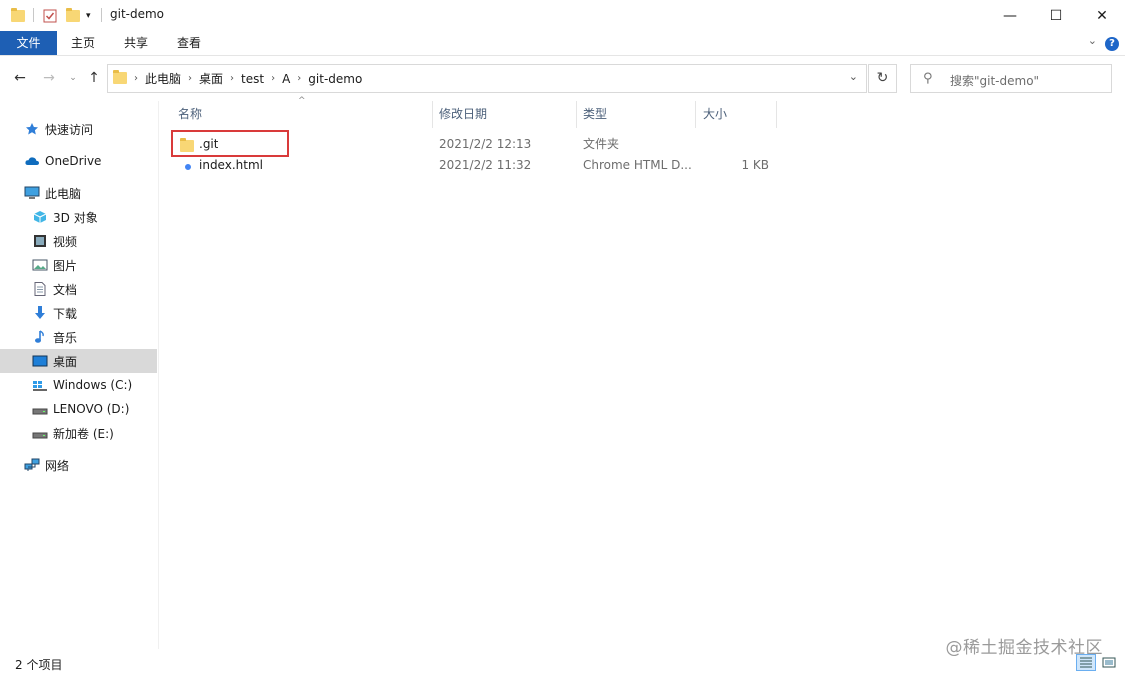  What do you see at coordinates (231, 165) in the screenshot?
I see `file-name: index.html` at bounding box center [231, 165].